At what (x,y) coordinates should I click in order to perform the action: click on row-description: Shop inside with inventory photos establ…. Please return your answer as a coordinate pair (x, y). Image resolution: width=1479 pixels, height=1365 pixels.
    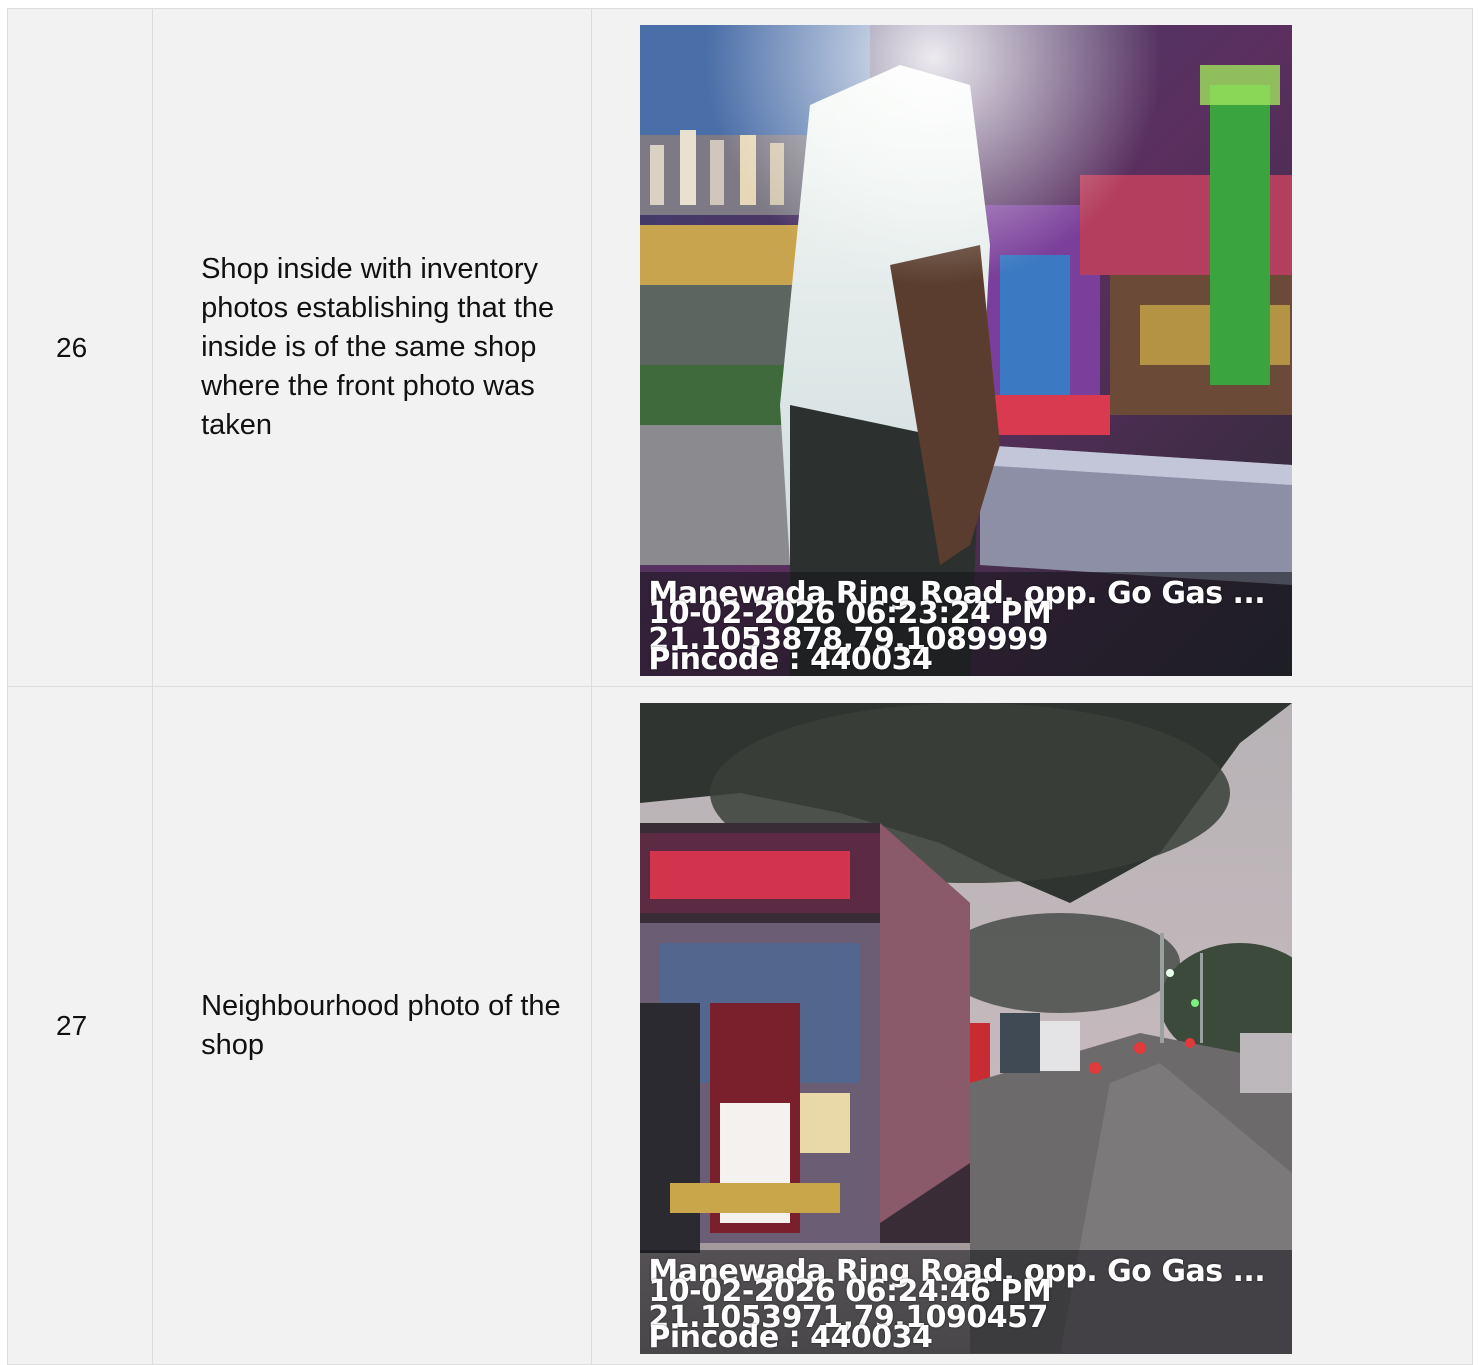
    Looking at the image, I should click on (372, 347).